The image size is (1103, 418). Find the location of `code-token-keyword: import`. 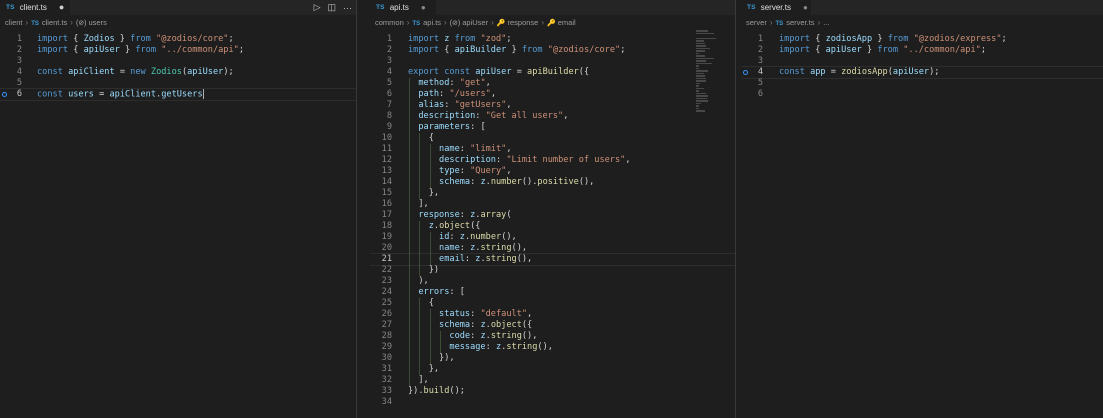

code-token-keyword: import is located at coordinates (795, 50).